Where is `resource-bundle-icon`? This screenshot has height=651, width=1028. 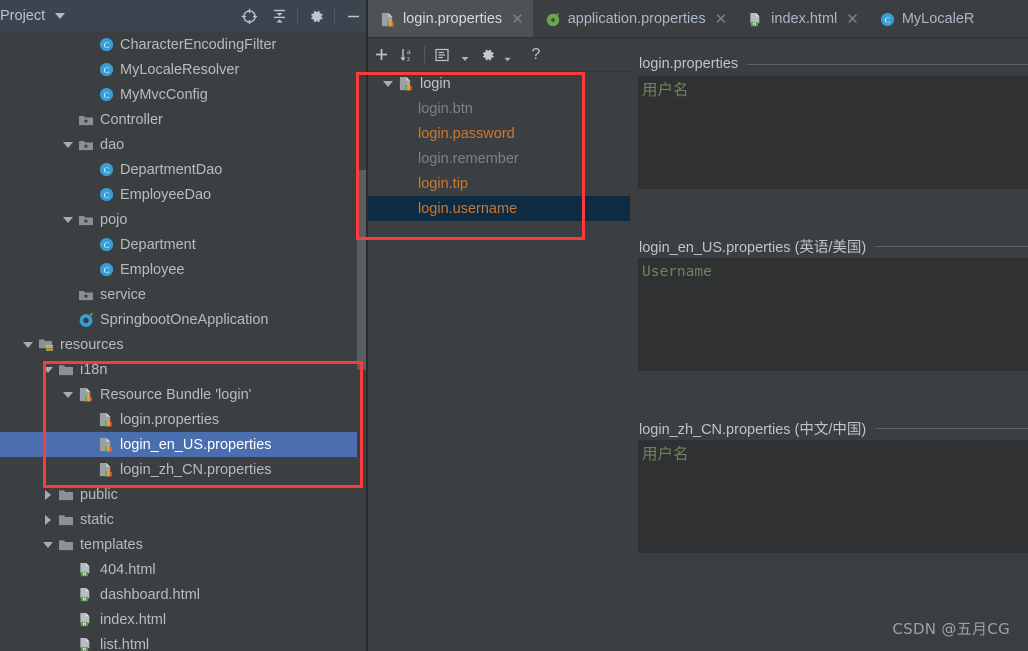
resource-bundle-icon is located at coordinates (406, 84).